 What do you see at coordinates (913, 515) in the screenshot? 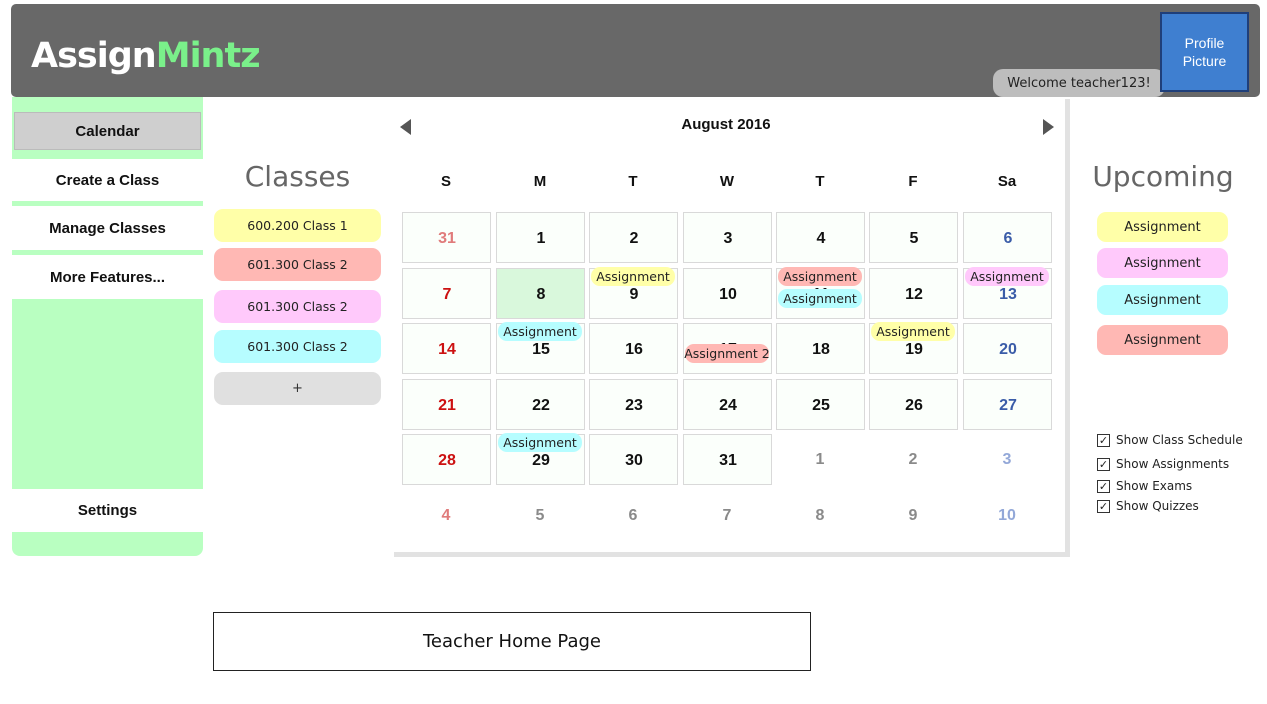
I see `calendar-day-cell: 9` at bounding box center [913, 515].